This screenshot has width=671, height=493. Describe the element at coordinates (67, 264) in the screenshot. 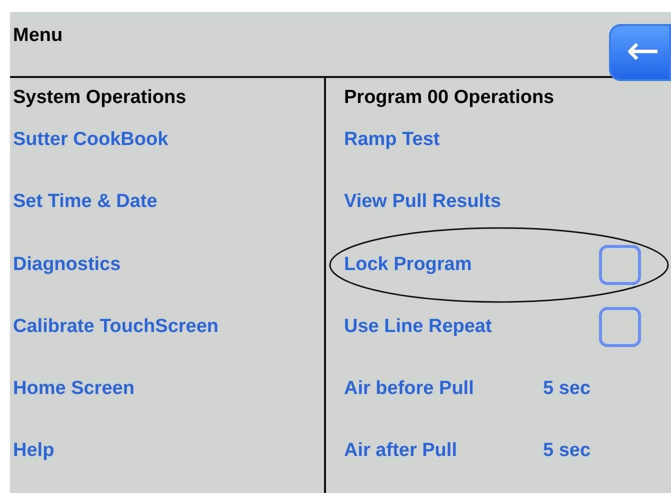

I see `menu-link: Diagnostics` at that location.